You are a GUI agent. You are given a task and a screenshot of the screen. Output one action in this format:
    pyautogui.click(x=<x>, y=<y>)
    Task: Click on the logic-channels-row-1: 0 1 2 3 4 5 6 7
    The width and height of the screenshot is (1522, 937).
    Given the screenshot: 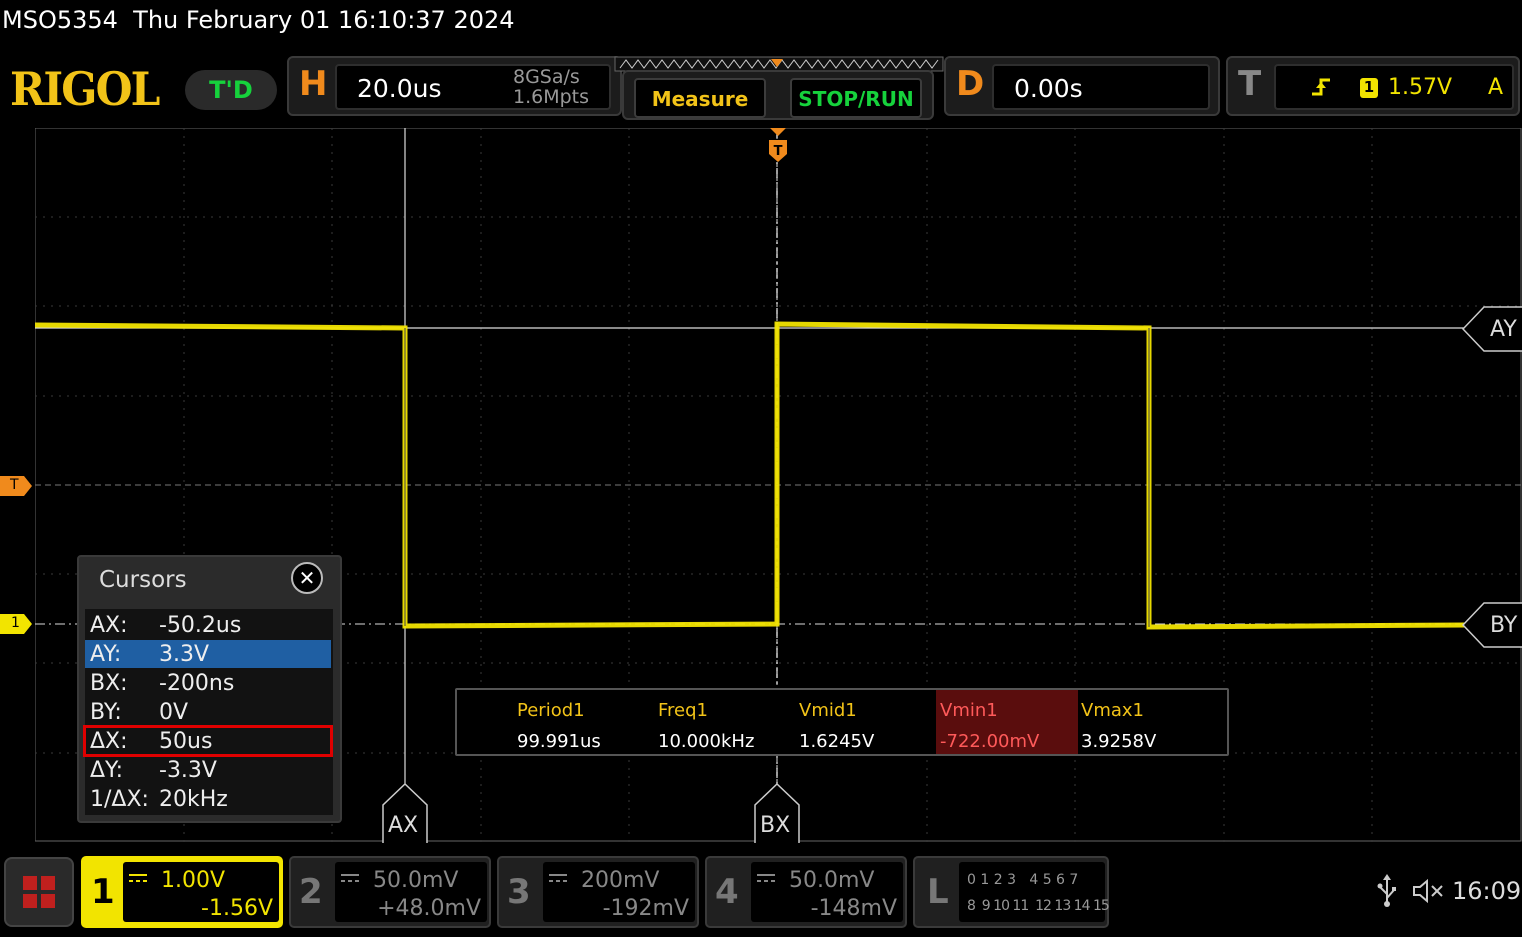 What is the action you would take?
    pyautogui.click(x=1023, y=880)
    